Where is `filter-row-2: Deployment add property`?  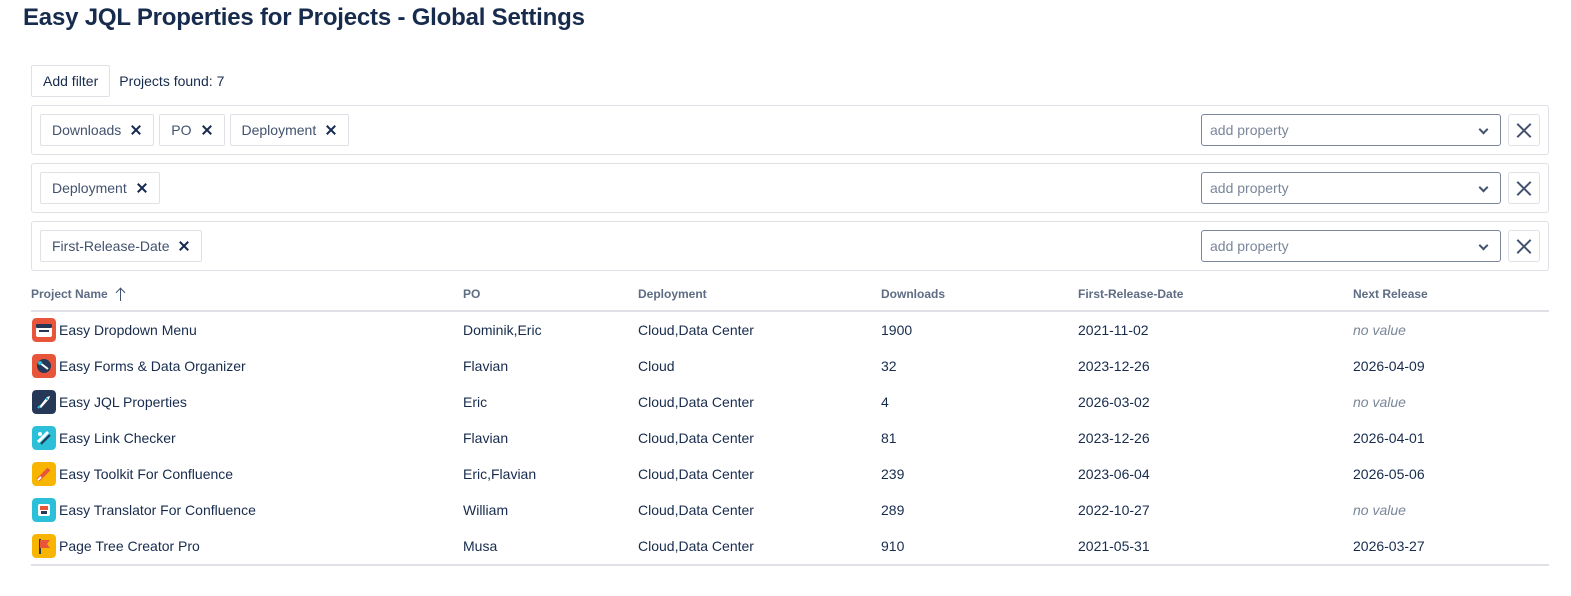 filter-row-2: Deployment add property is located at coordinates (790, 188).